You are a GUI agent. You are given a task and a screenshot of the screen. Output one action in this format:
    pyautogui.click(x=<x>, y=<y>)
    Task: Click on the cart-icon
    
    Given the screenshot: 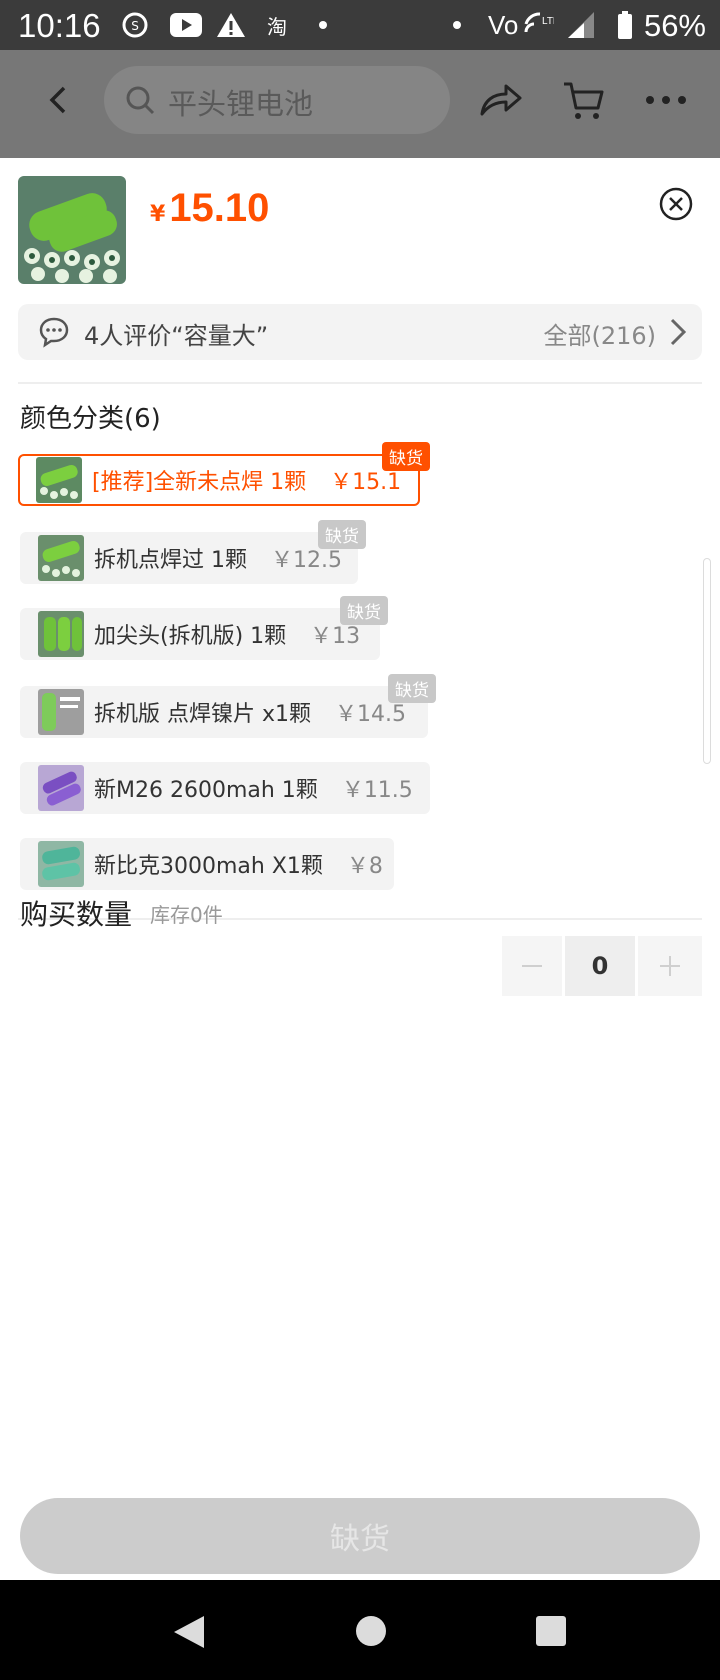 What is the action you would take?
    pyautogui.click(x=584, y=100)
    